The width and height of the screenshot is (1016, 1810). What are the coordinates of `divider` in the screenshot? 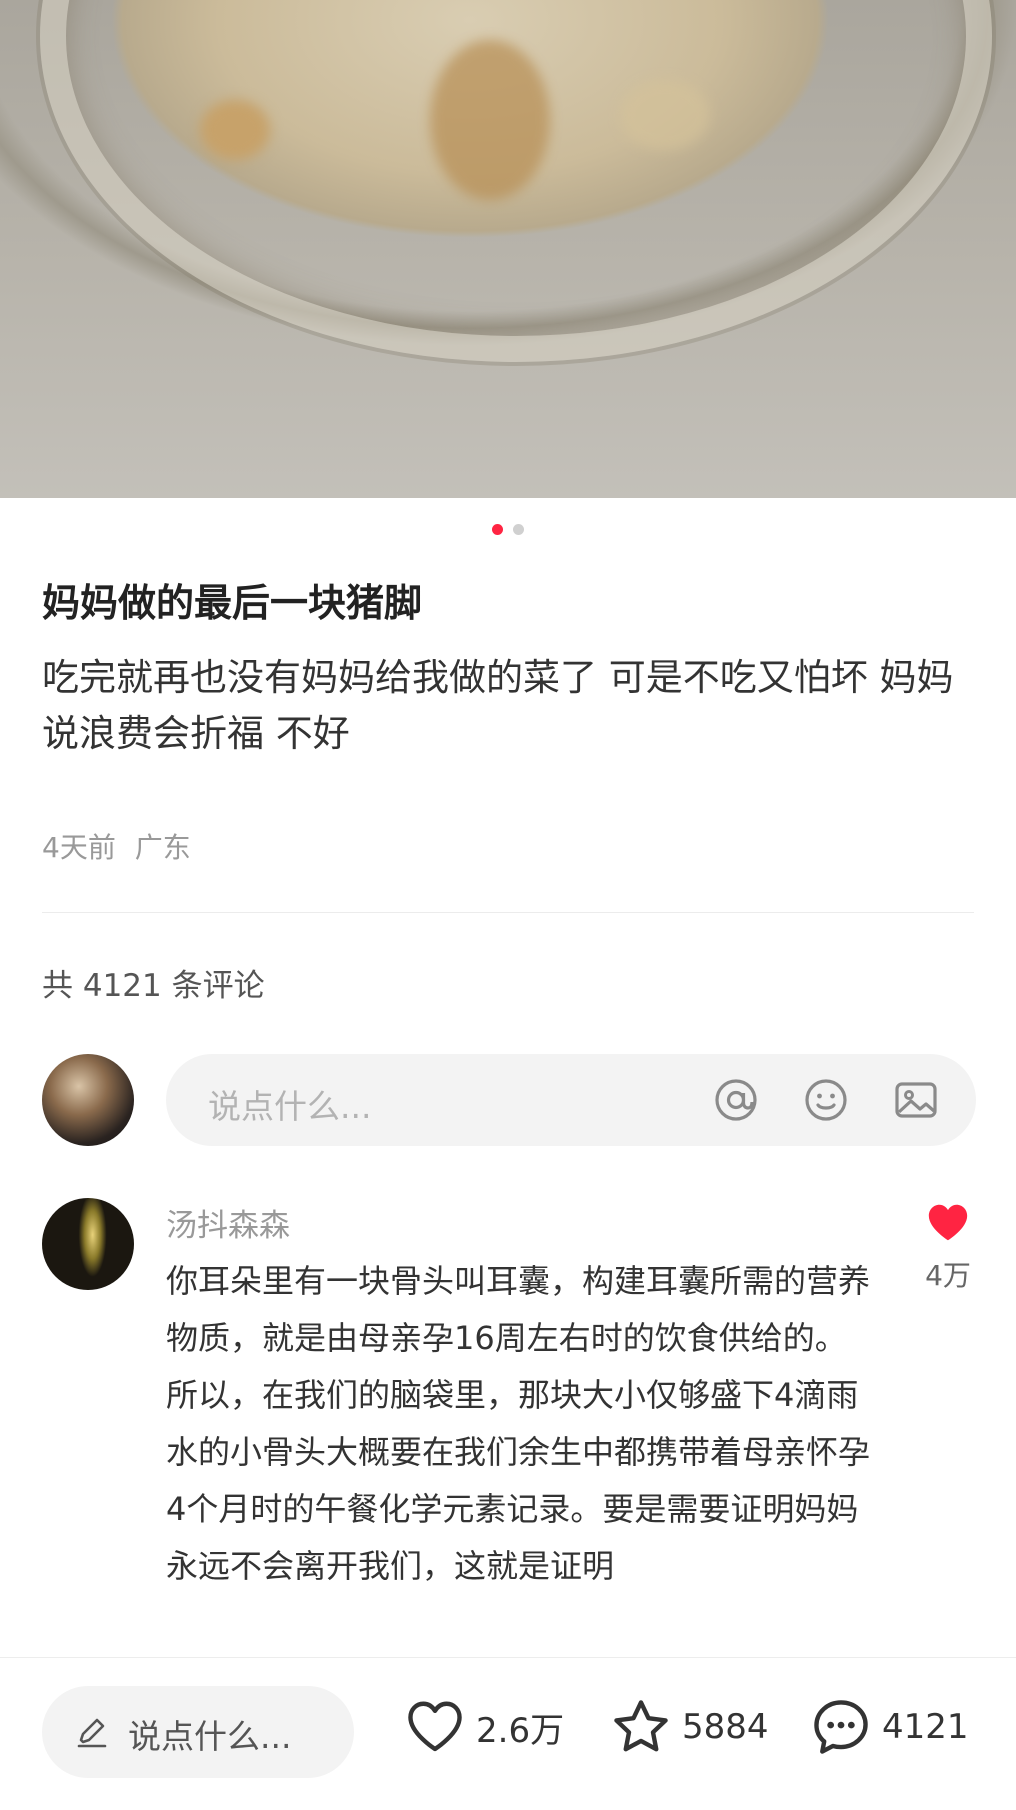 It's located at (508, 912).